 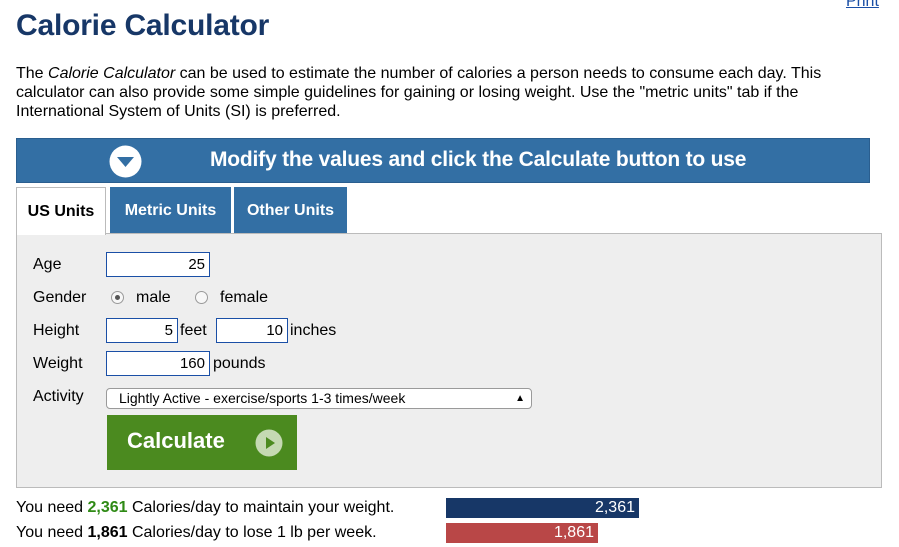 What do you see at coordinates (252, 532) in the screenshot?
I see `result-suffix: Calories/day to lose 1 lb per week.` at bounding box center [252, 532].